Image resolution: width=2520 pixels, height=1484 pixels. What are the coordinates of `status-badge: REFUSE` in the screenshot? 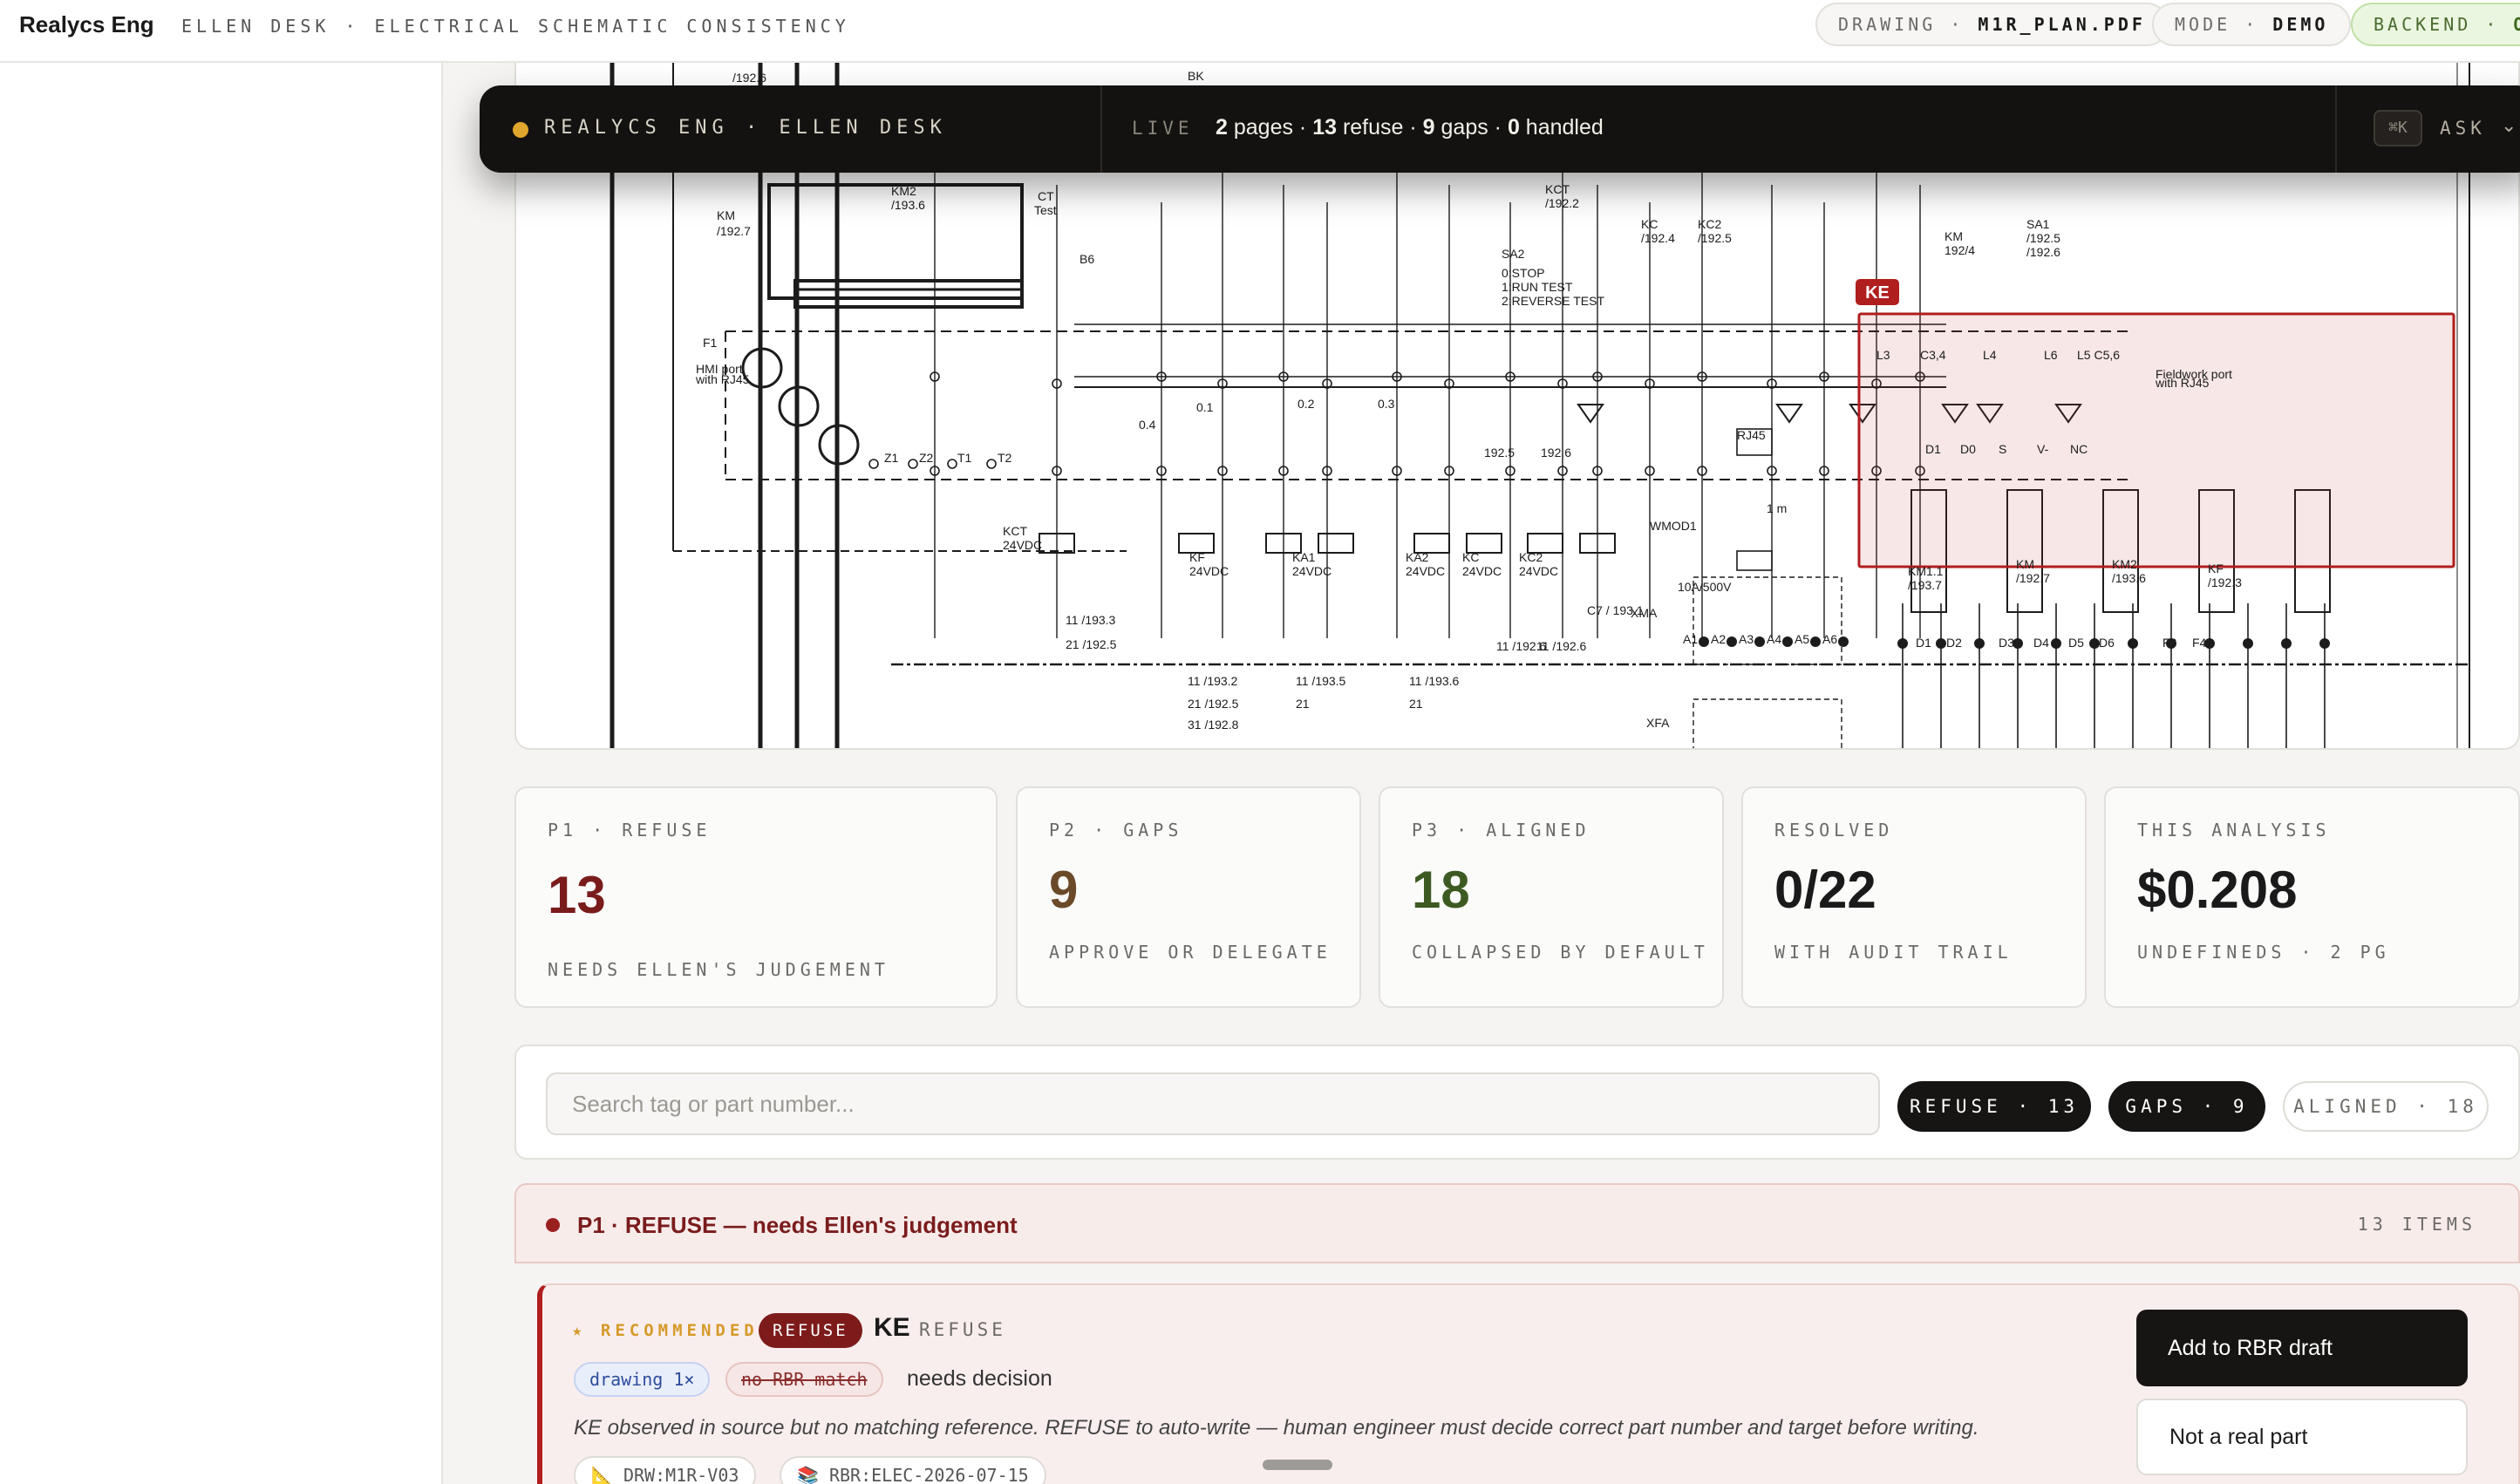 It's located at (810, 1330).